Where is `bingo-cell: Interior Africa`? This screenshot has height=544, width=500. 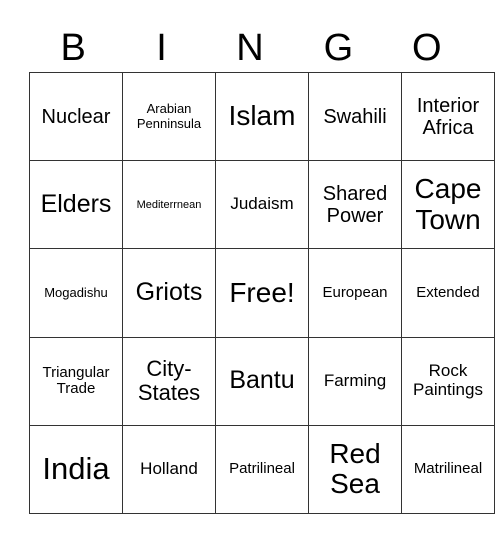 bingo-cell: Interior Africa is located at coordinates (448, 116).